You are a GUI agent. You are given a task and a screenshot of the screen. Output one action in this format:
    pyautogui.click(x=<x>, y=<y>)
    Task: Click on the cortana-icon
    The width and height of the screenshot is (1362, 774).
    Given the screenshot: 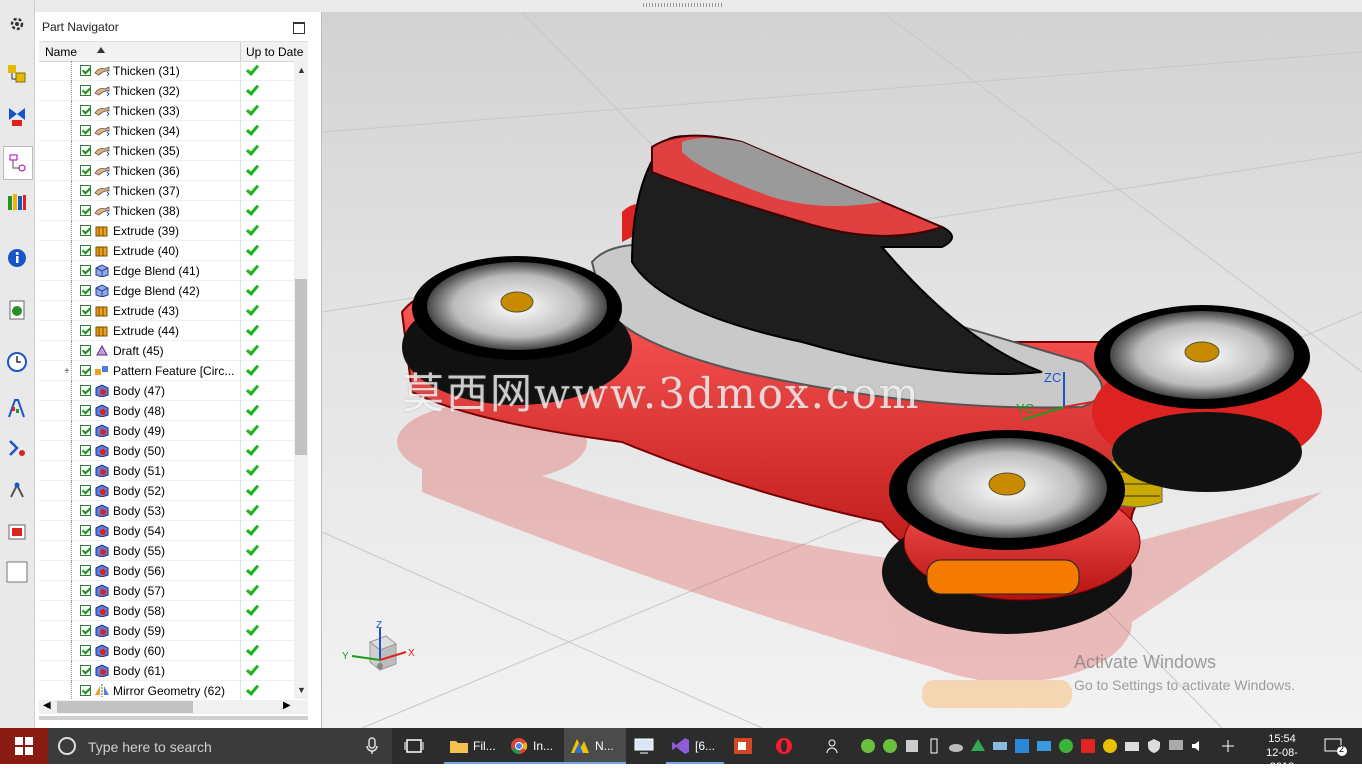 What is the action you would take?
    pyautogui.click(x=67, y=746)
    